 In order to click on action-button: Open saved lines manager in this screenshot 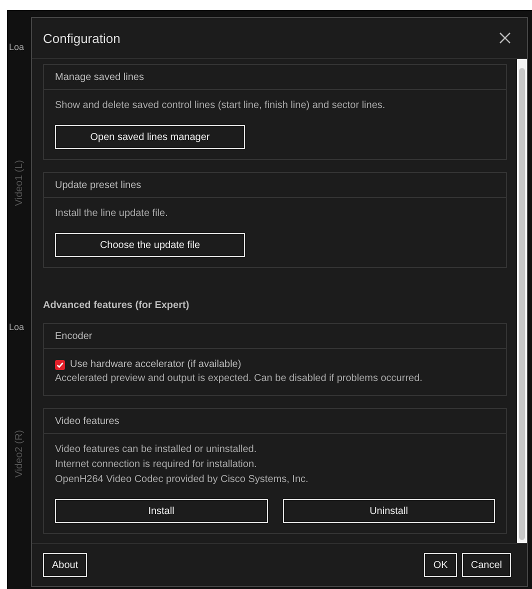, I will do `click(150, 137)`.